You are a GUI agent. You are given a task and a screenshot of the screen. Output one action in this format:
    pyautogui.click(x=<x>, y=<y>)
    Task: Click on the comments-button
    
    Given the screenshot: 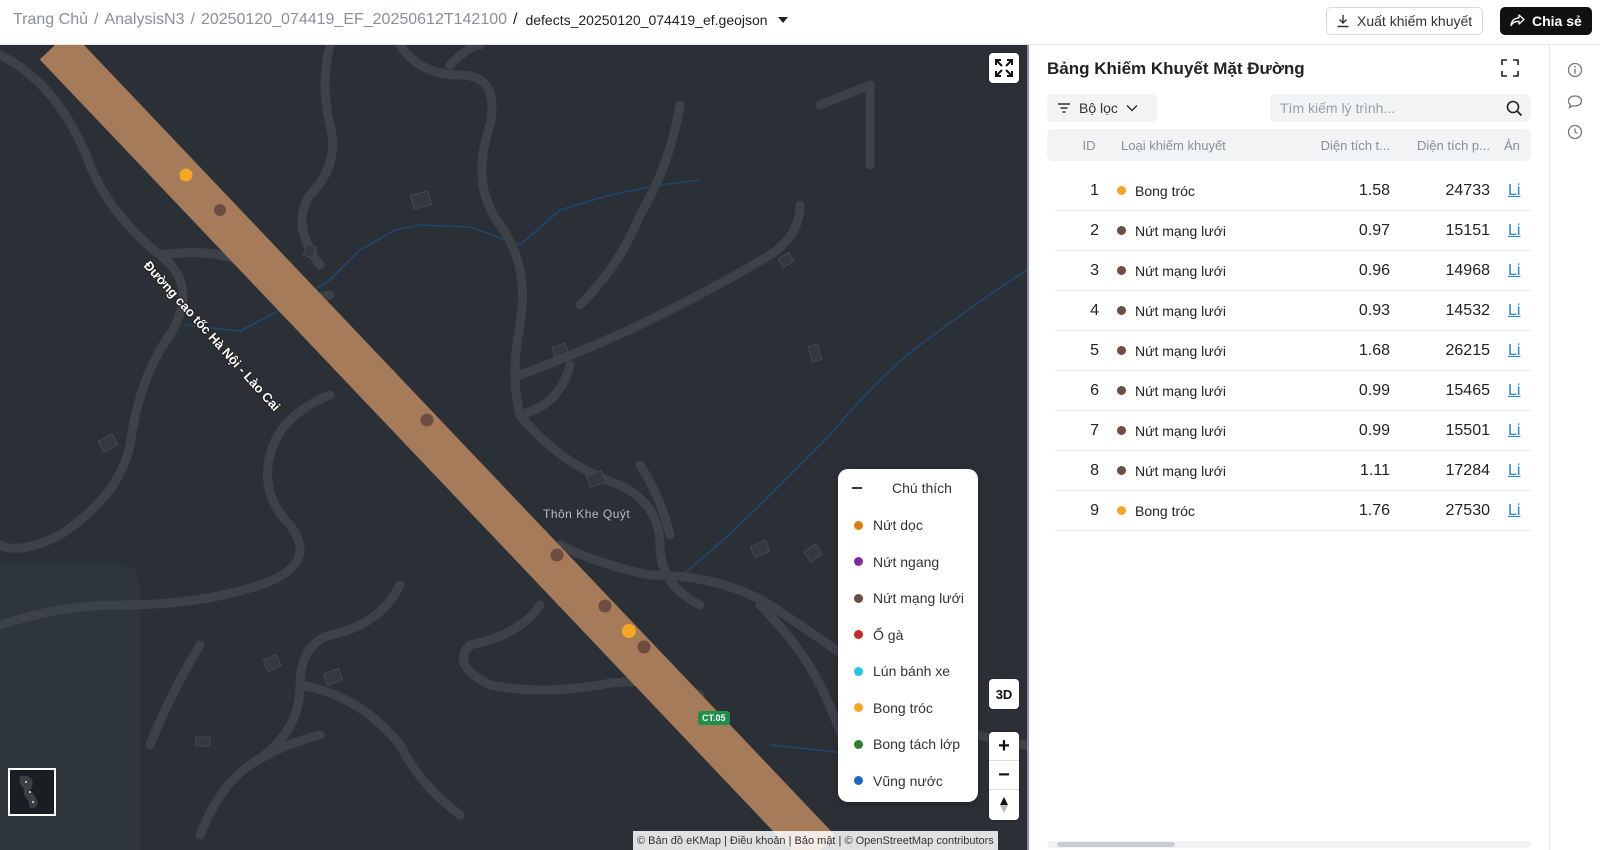 What is the action you would take?
    pyautogui.click(x=1575, y=104)
    